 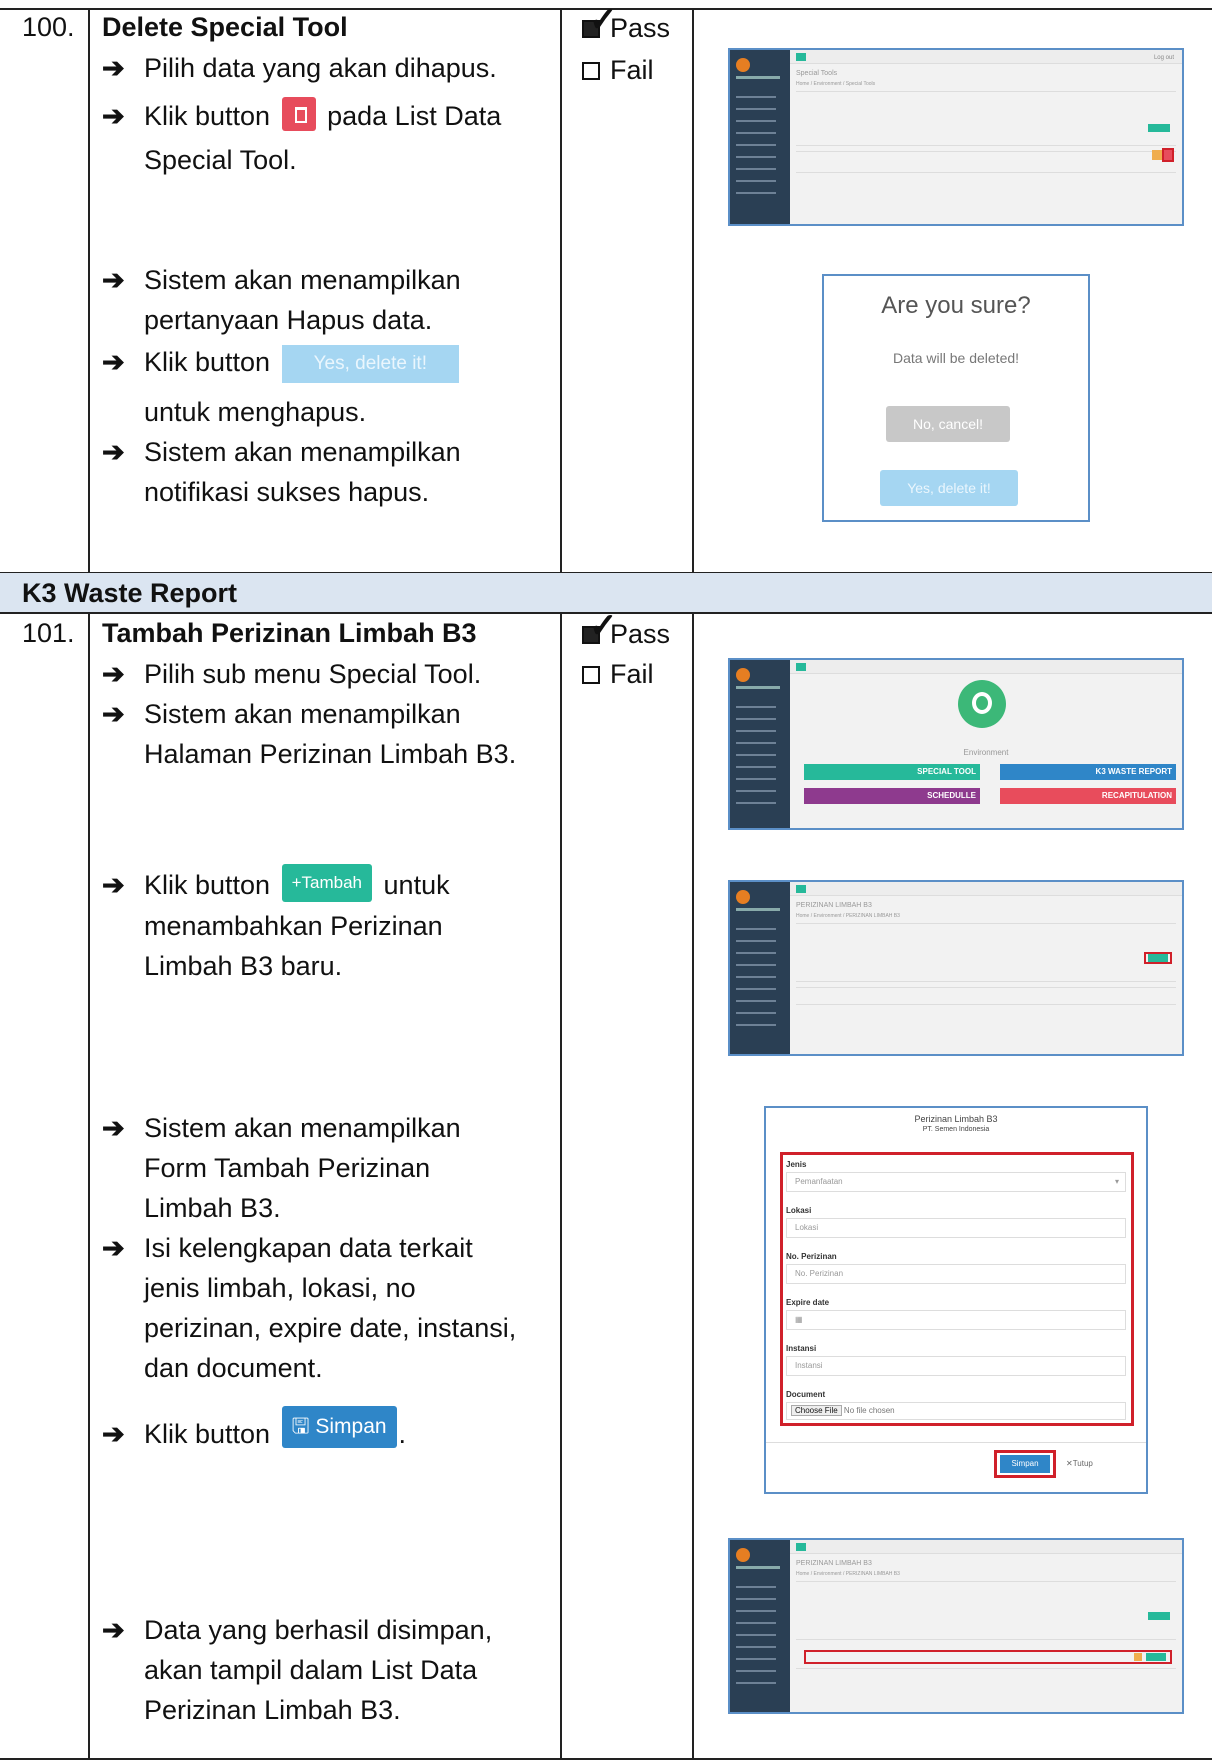 I want to click on recapitulation-button: RECAPITULATION, so click(x=1088, y=796).